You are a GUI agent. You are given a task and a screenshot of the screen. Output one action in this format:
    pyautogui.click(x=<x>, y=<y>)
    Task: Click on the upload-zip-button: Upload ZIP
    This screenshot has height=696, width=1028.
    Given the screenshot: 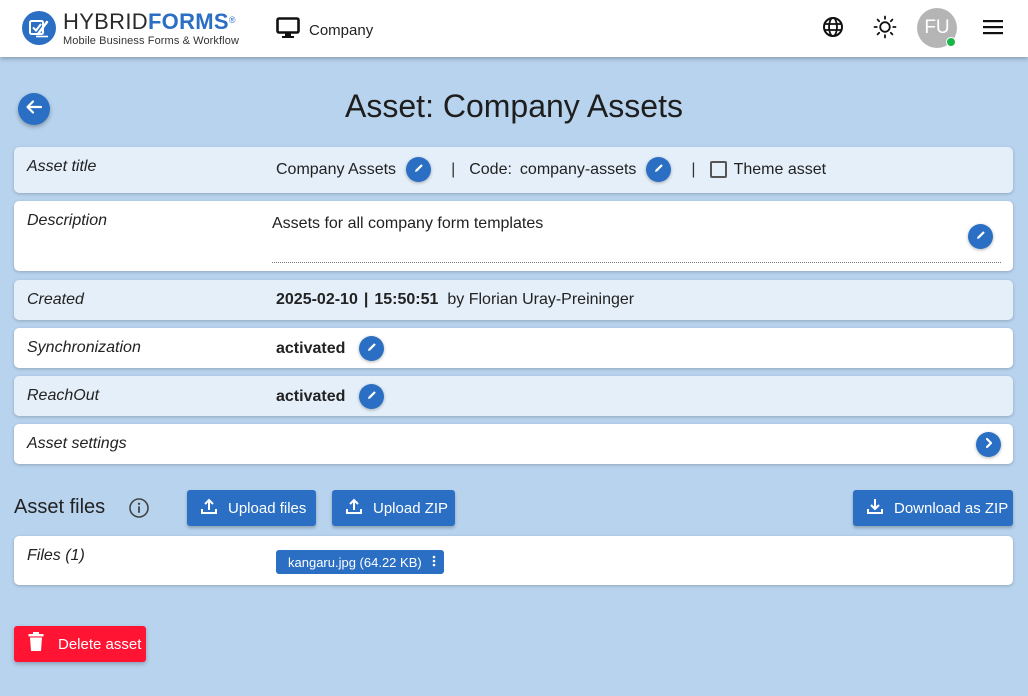 What is the action you would take?
    pyautogui.click(x=393, y=508)
    